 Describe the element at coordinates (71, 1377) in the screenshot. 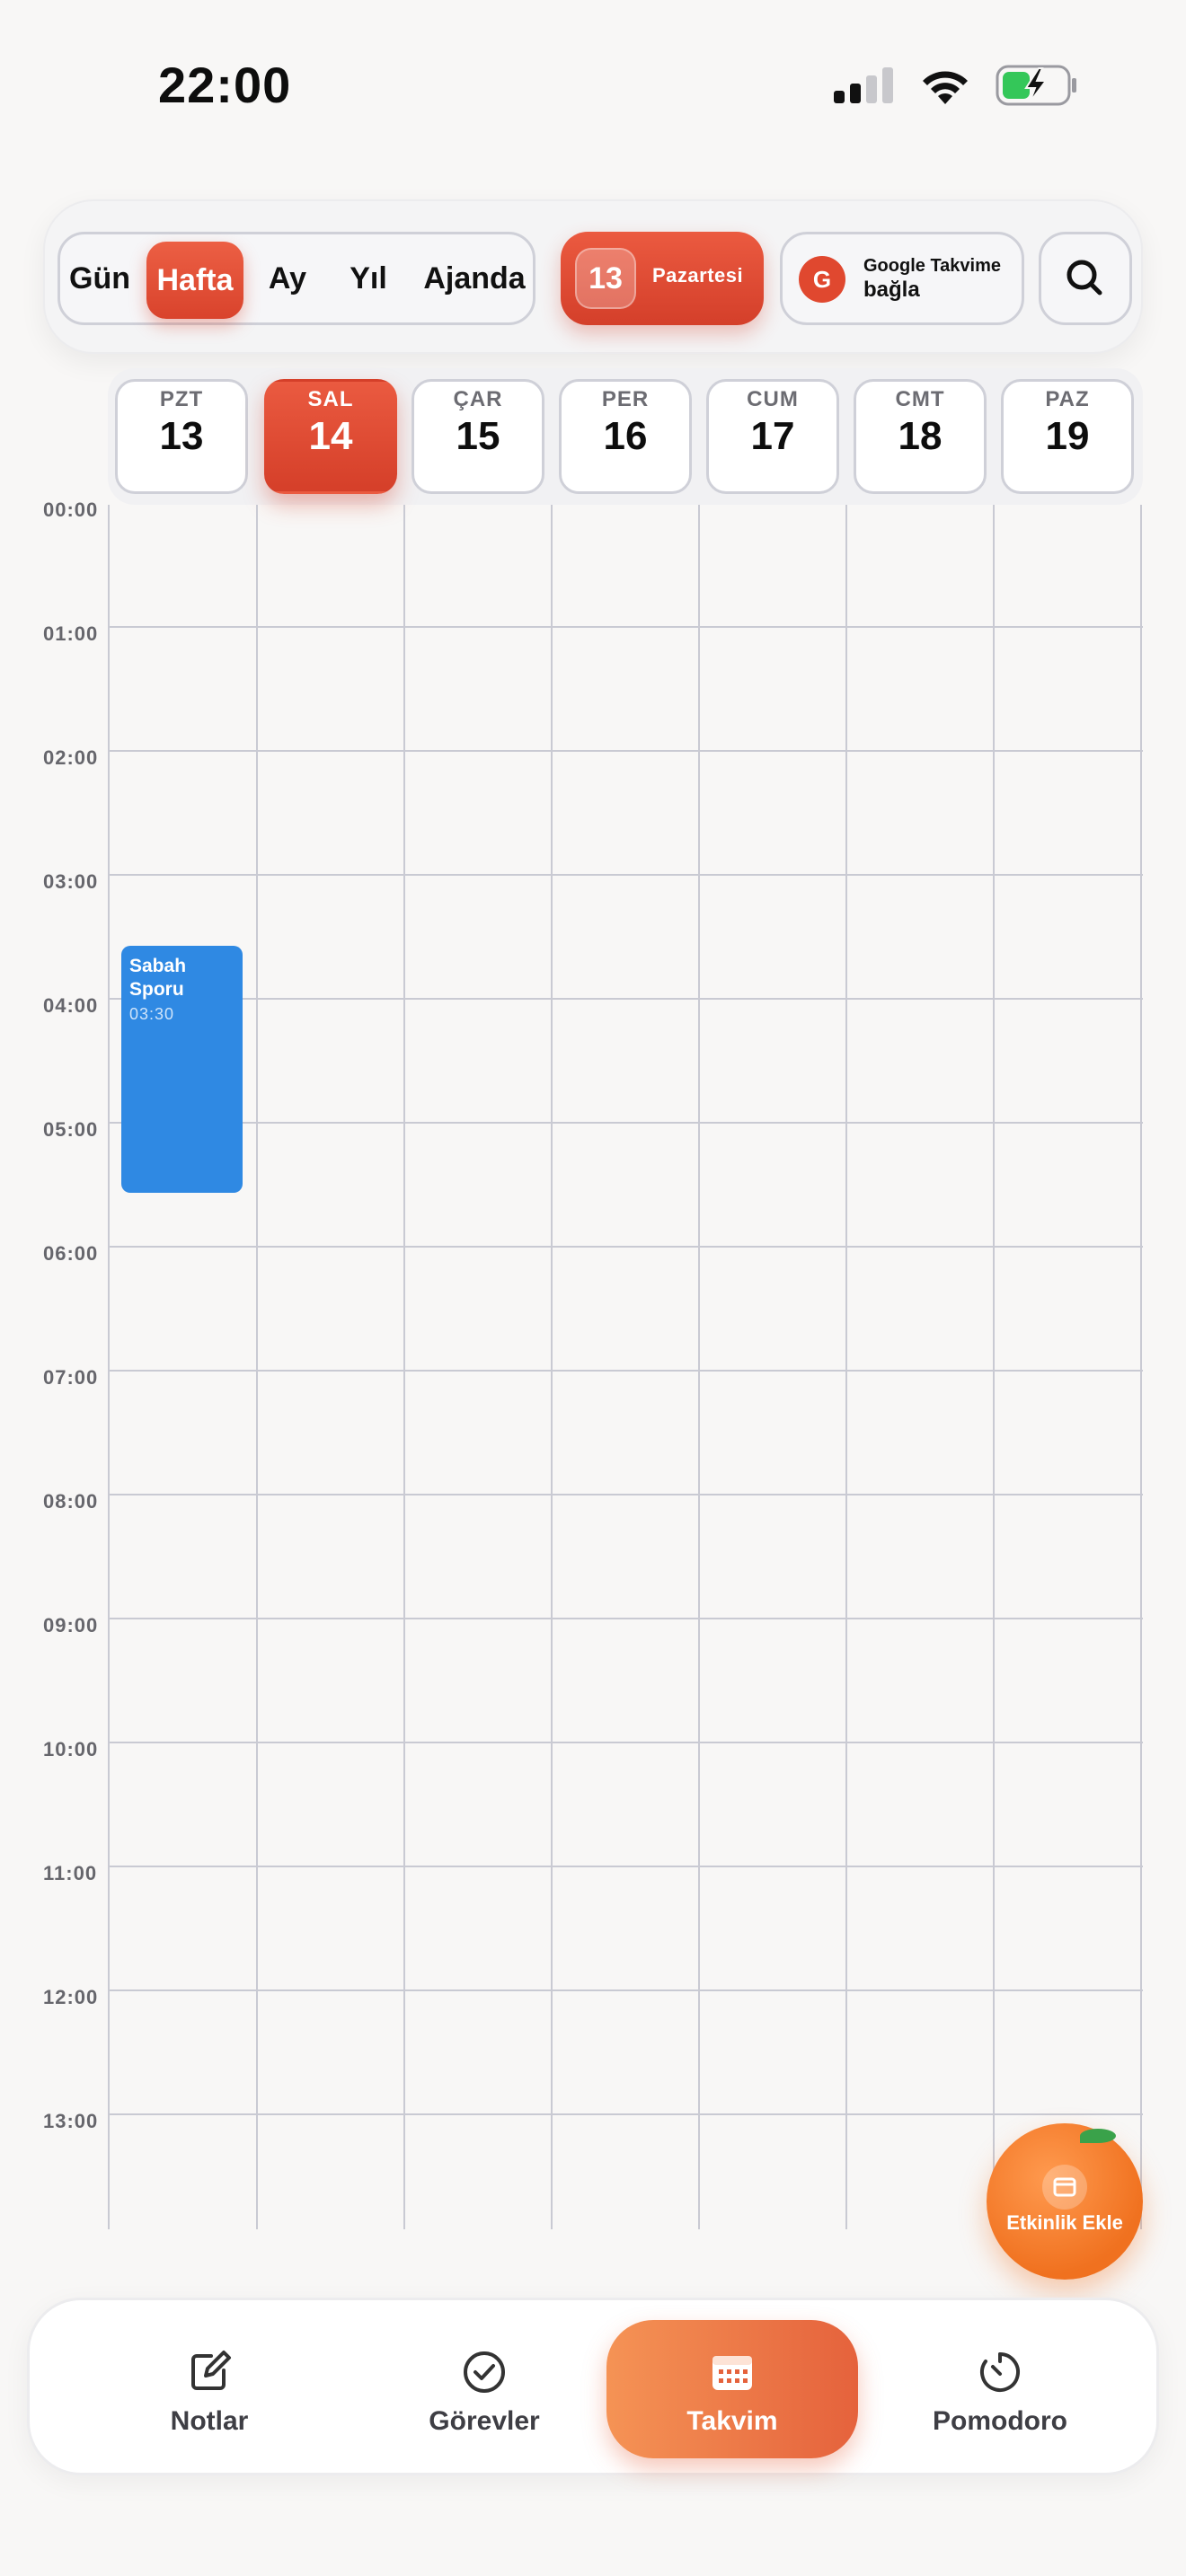

I see `hour-label: 07:00` at that location.